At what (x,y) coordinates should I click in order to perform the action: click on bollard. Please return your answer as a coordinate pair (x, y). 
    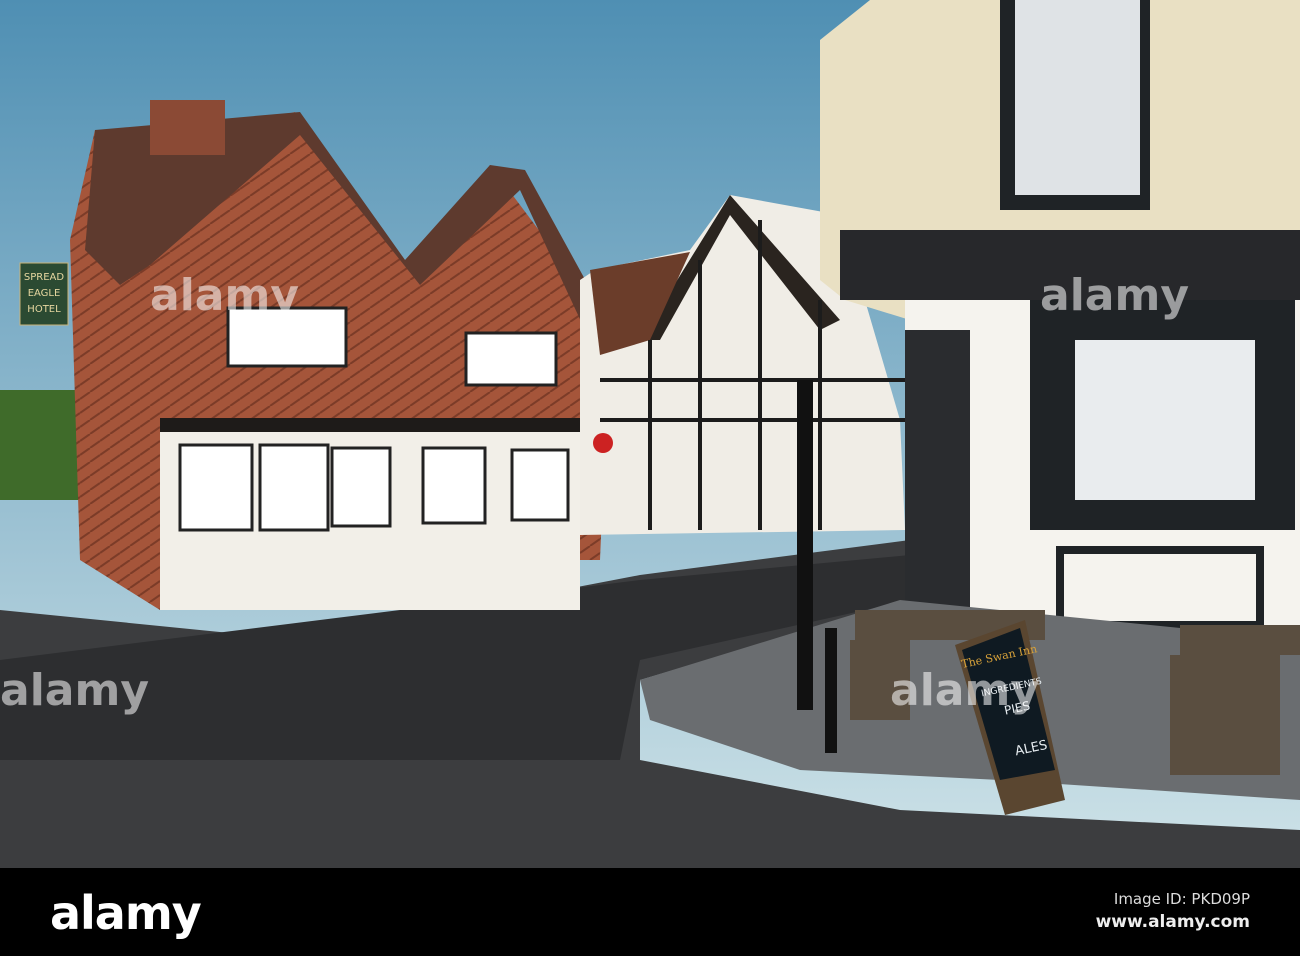
    Looking at the image, I should click on (831, 690).